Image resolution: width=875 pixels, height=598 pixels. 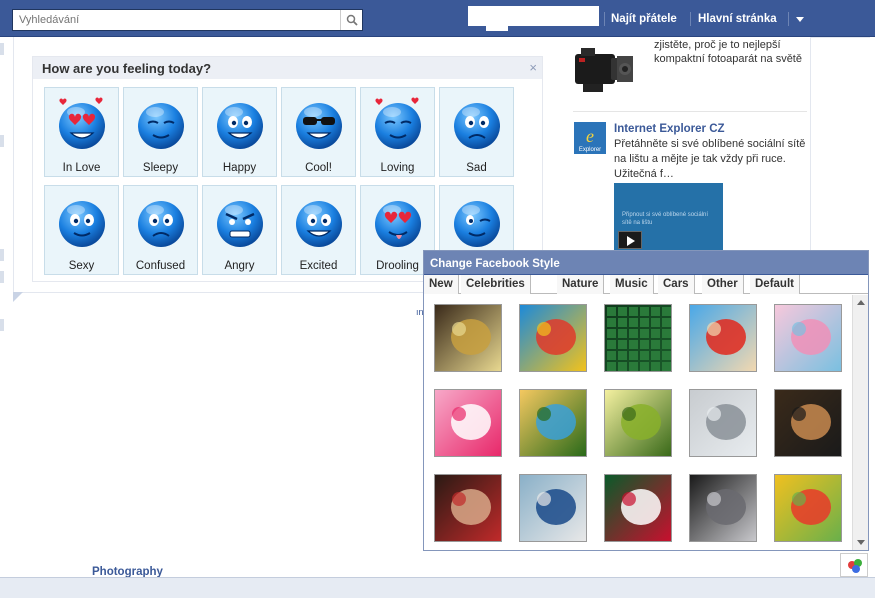 I want to click on vampire-image, so click(x=723, y=508).